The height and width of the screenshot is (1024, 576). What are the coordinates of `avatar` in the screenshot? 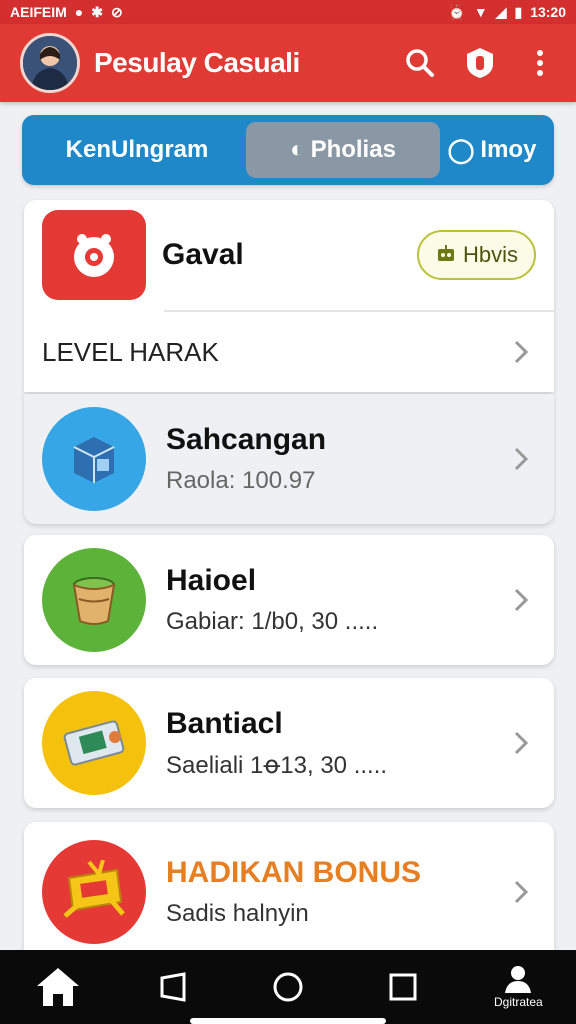 It's located at (50, 63).